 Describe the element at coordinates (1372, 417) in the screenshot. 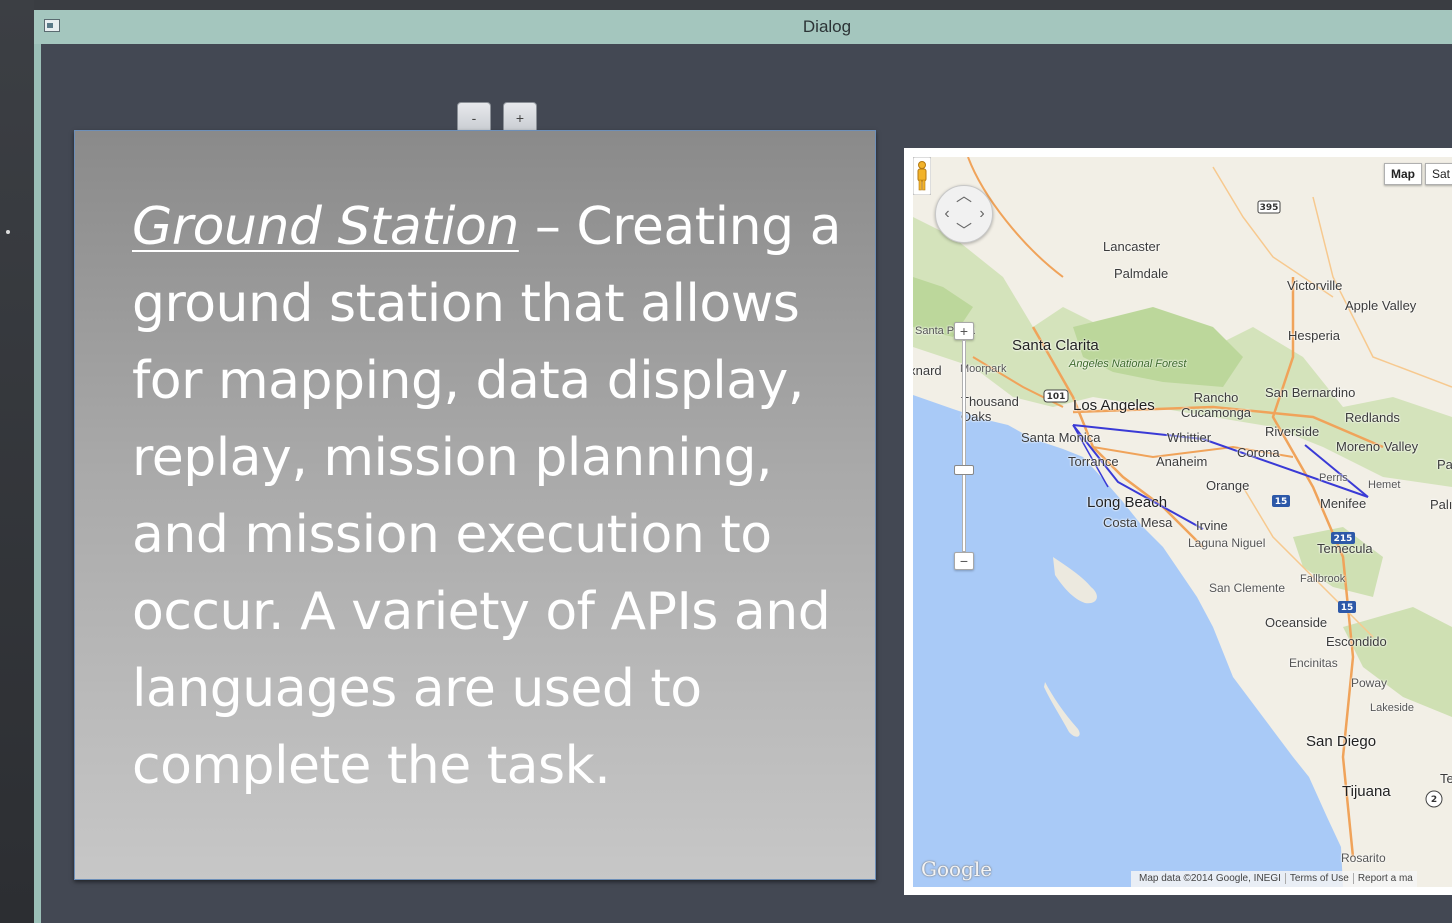

I see `map-label-redlands: Redlands` at that location.